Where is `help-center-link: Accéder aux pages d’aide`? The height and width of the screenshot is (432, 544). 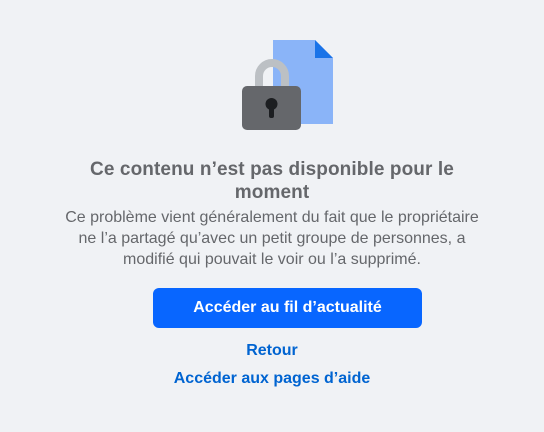 help-center-link: Accéder aux pages d’aide is located at coordinates (272, 379).